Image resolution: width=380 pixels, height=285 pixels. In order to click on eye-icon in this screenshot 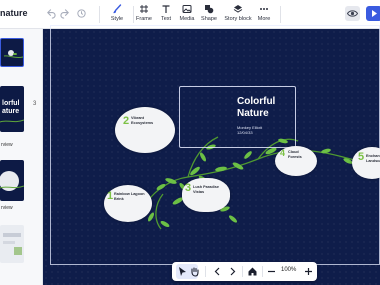, I will do `click(352, 13)`.